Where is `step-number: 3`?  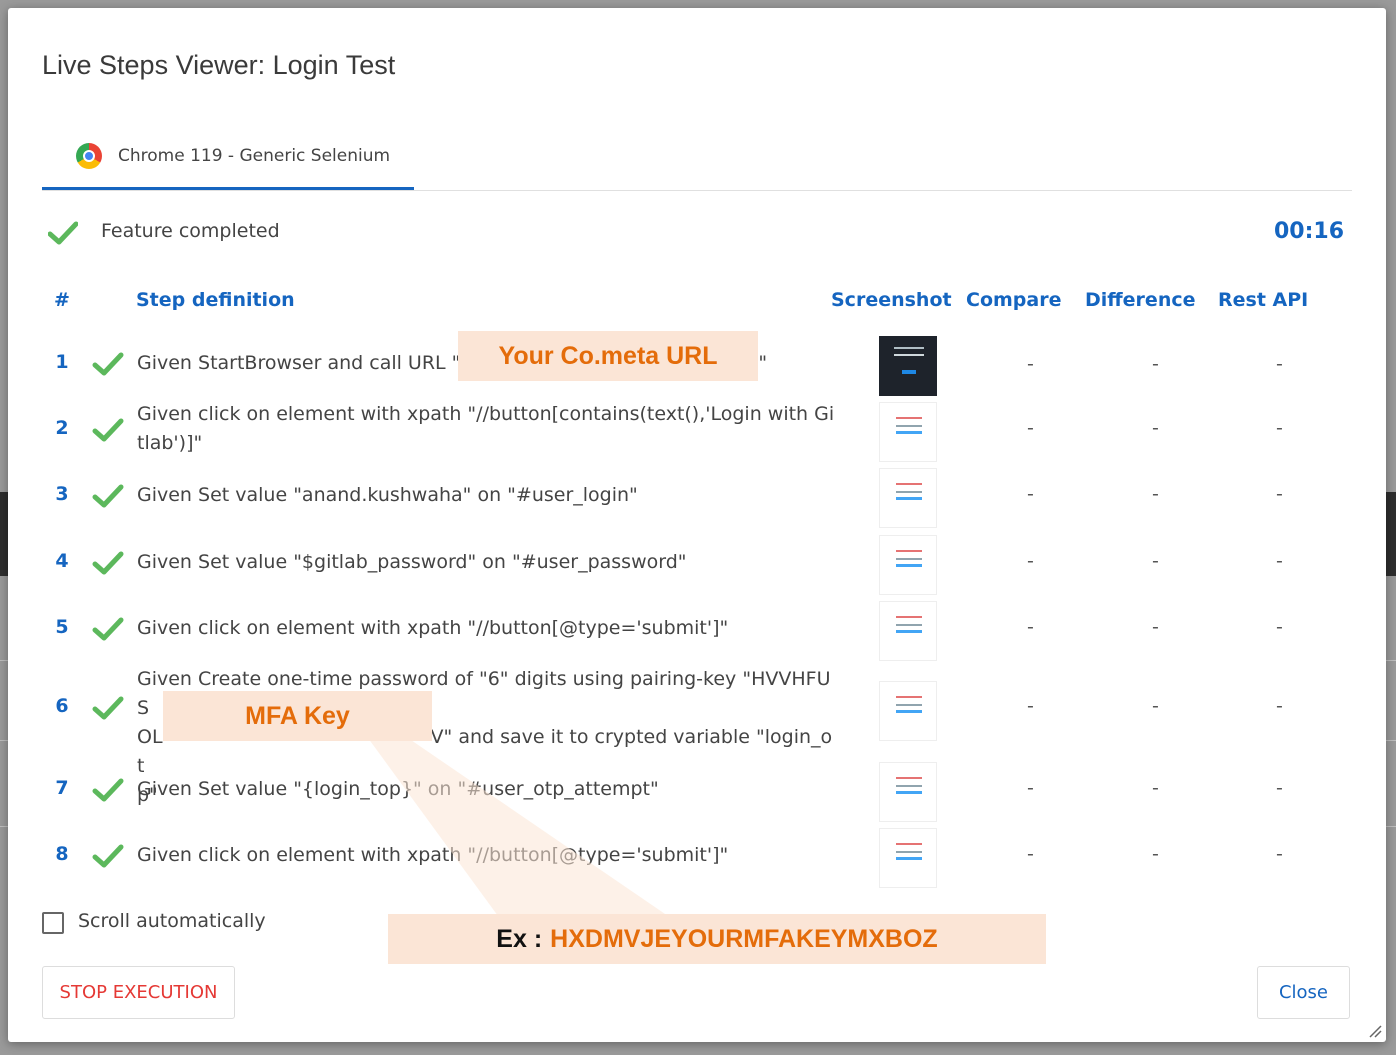
step-number: 3 is located at coordinates (62, 494).